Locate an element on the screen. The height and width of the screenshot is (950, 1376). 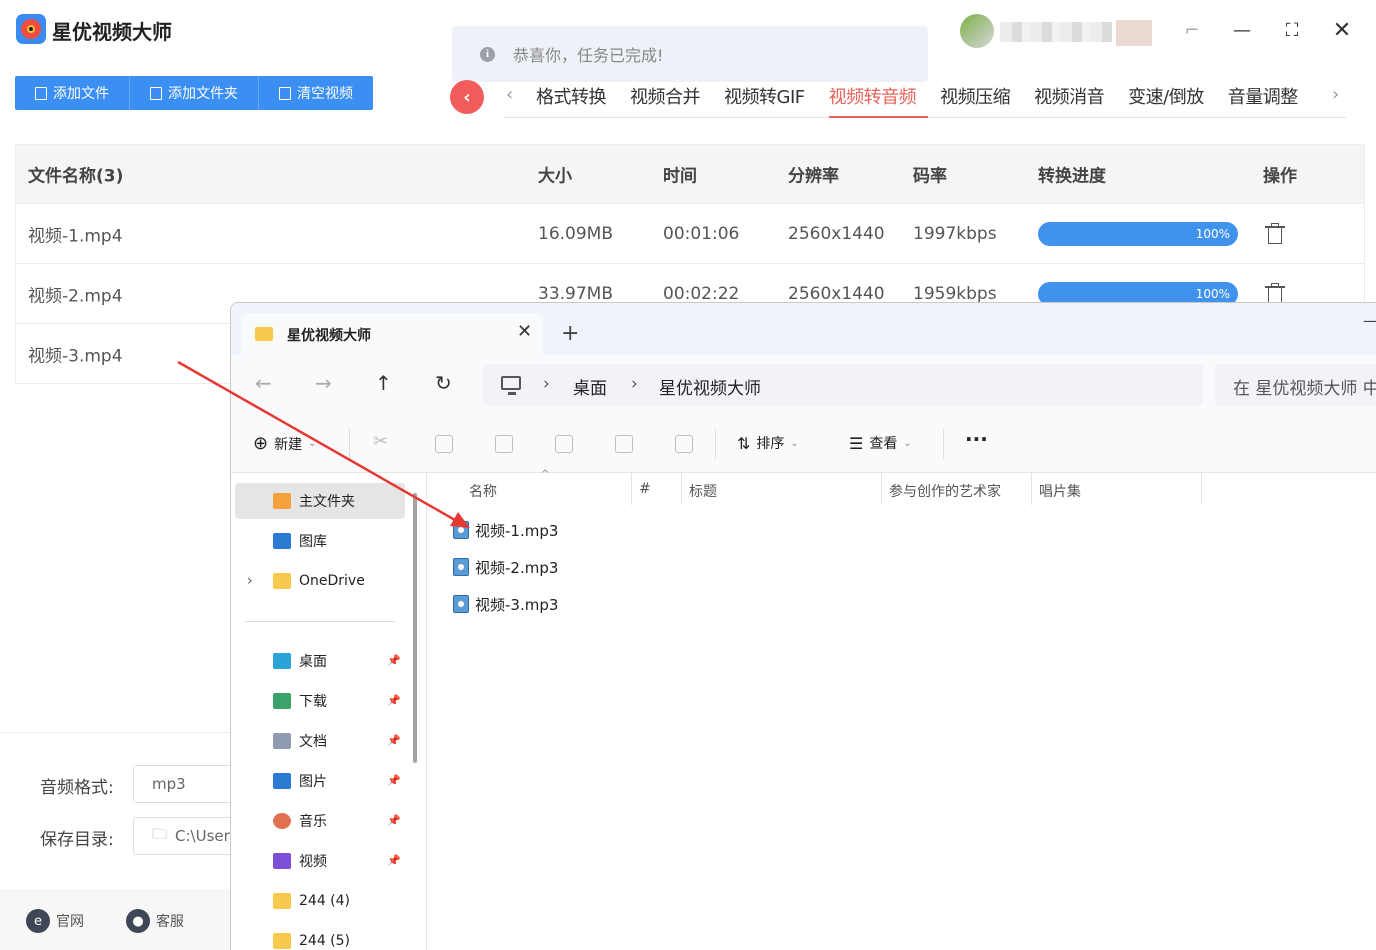
copy-icon is located at coordinates (444, 444).